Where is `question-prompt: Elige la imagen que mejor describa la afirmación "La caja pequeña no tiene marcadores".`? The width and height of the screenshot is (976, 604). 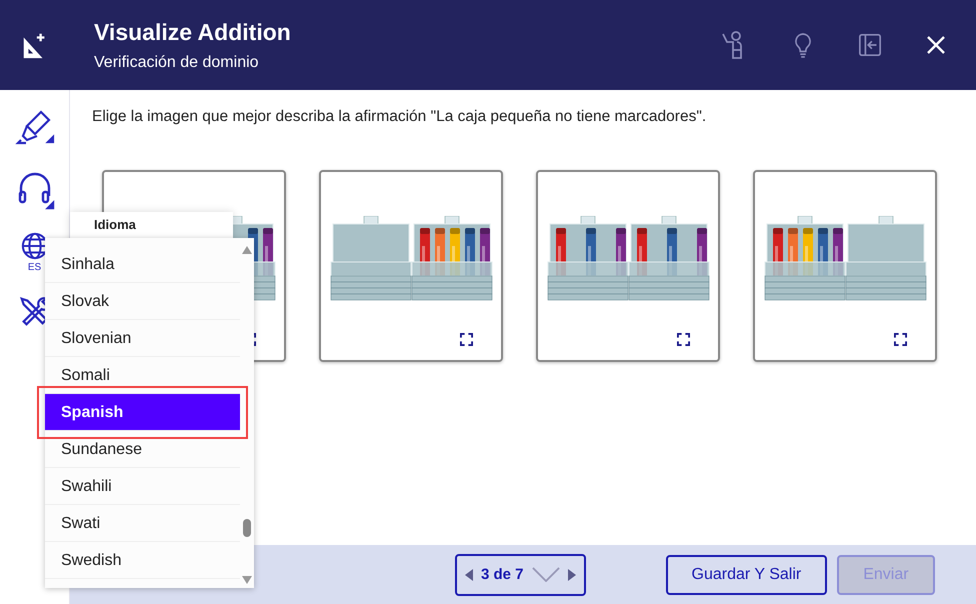 question-prompt: Elige la imagen que mejor describa la afirmación "La caja pequeña no tiene marcadores". is located at coordinates (400, 117).